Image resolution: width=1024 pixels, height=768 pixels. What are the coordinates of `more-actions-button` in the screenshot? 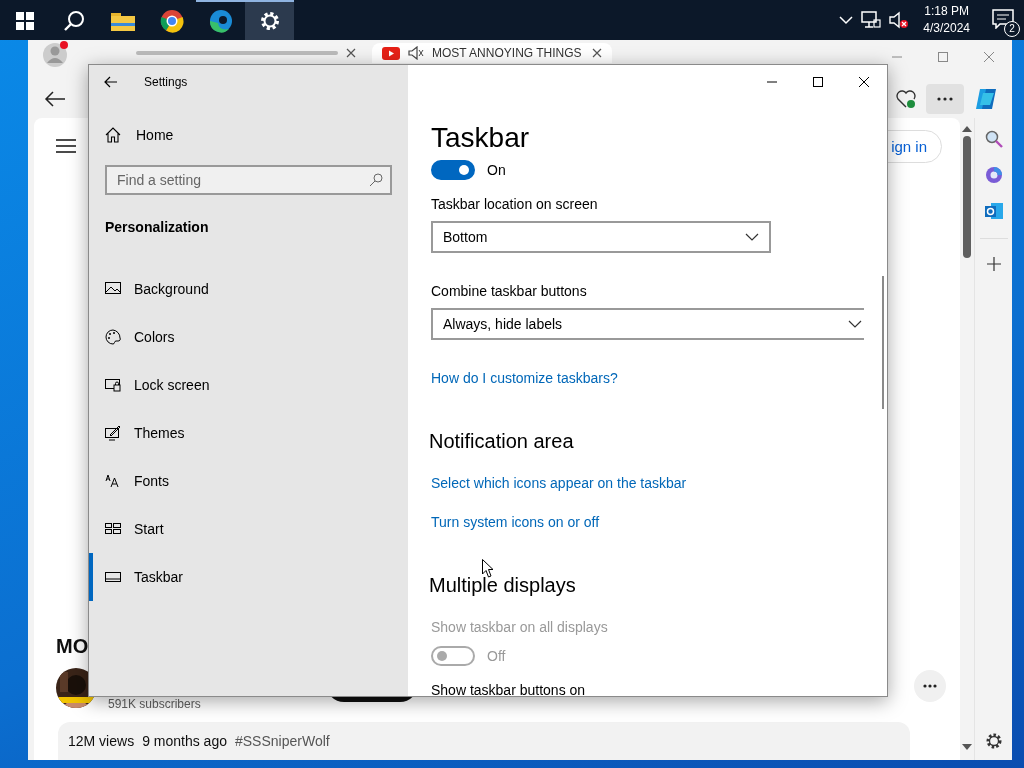 It's located at (930, 686).